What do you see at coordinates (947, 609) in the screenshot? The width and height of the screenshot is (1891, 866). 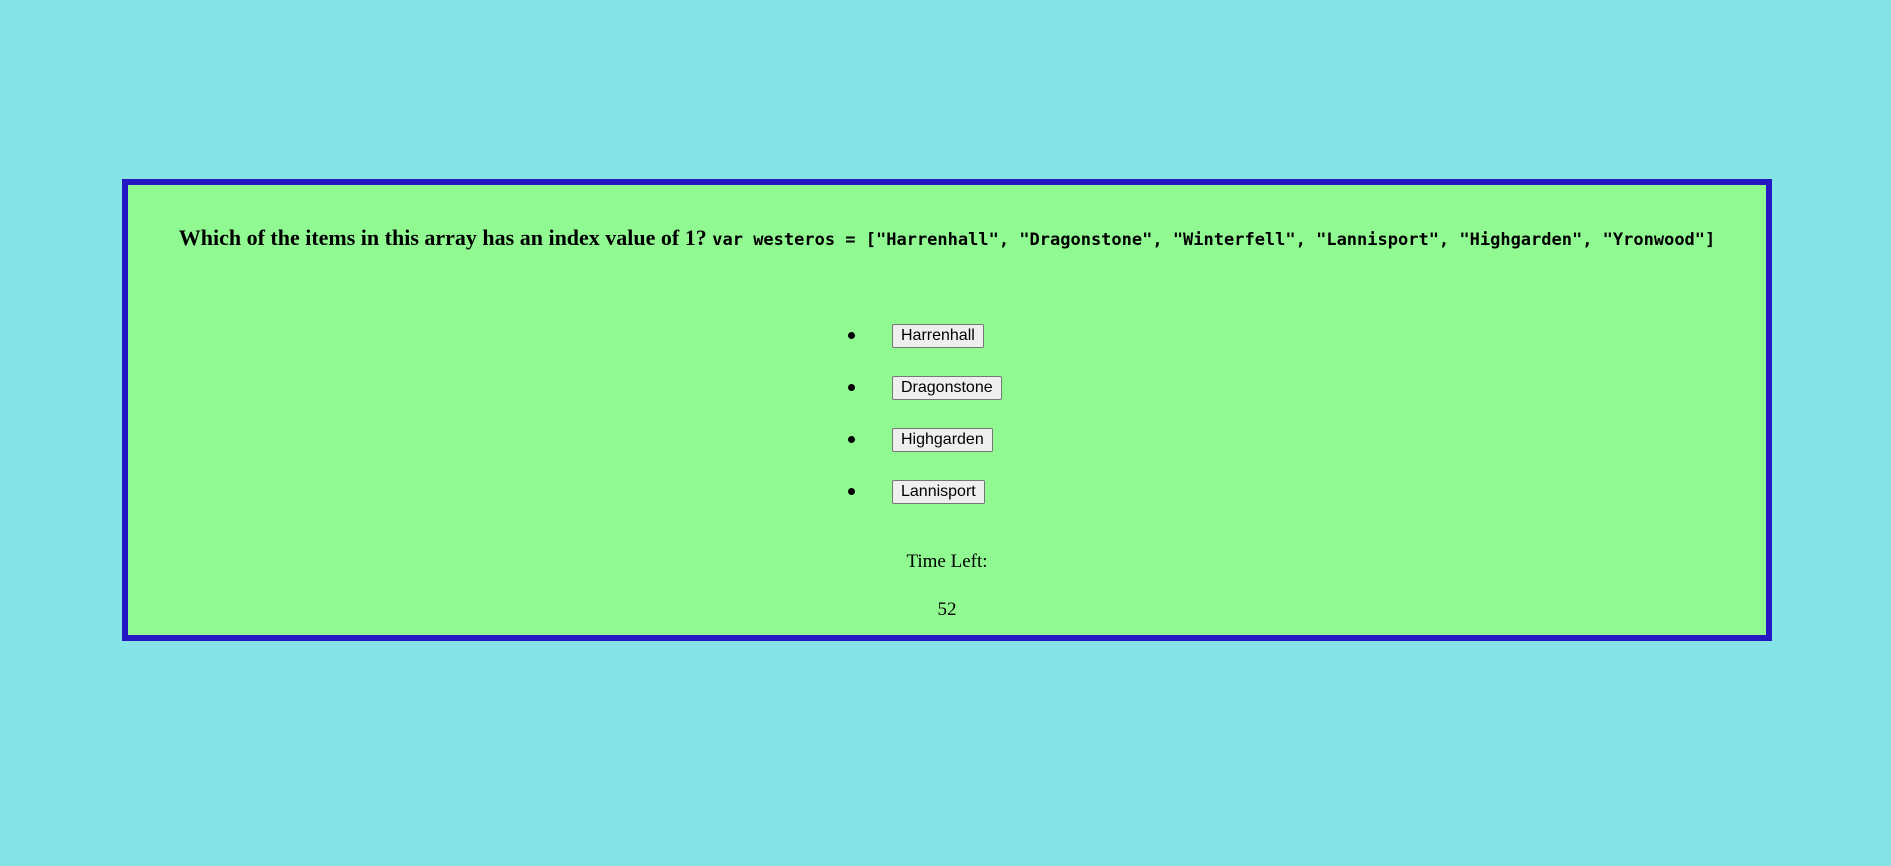 I see `time-left-value: 52` at bounding box center [947, 609].